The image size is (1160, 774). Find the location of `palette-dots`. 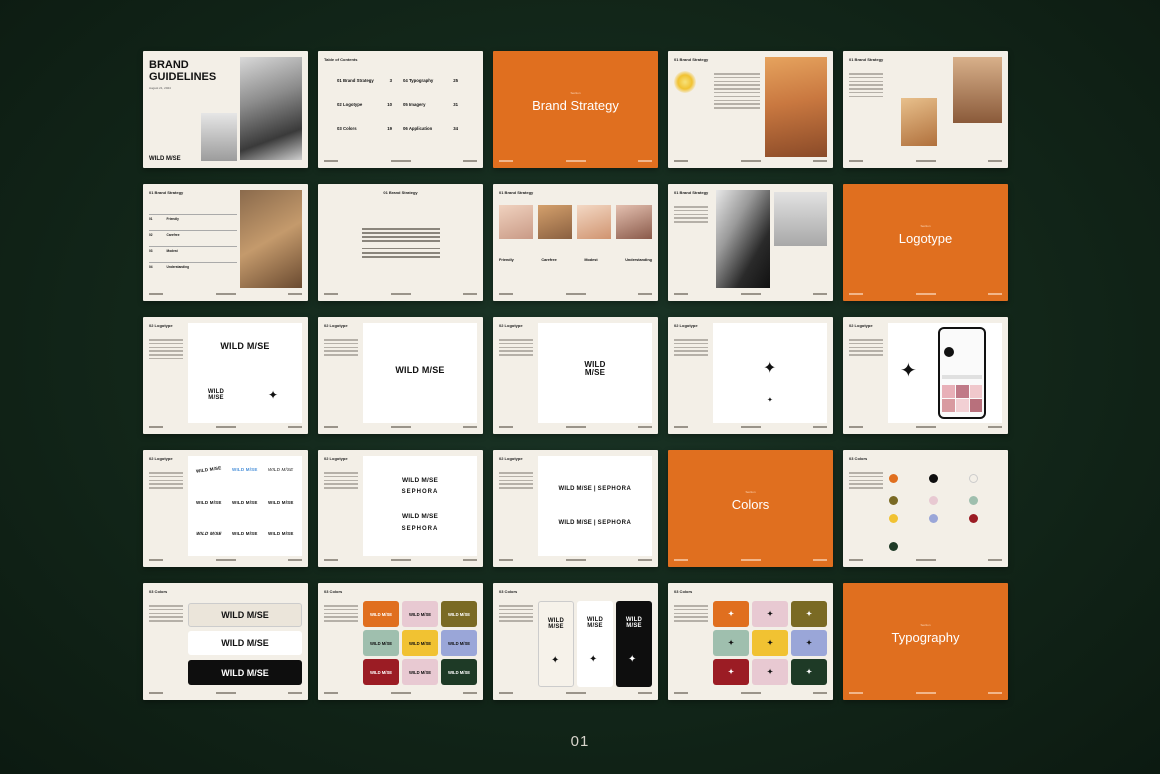

palette-dots is located at coordinates (925, 508).